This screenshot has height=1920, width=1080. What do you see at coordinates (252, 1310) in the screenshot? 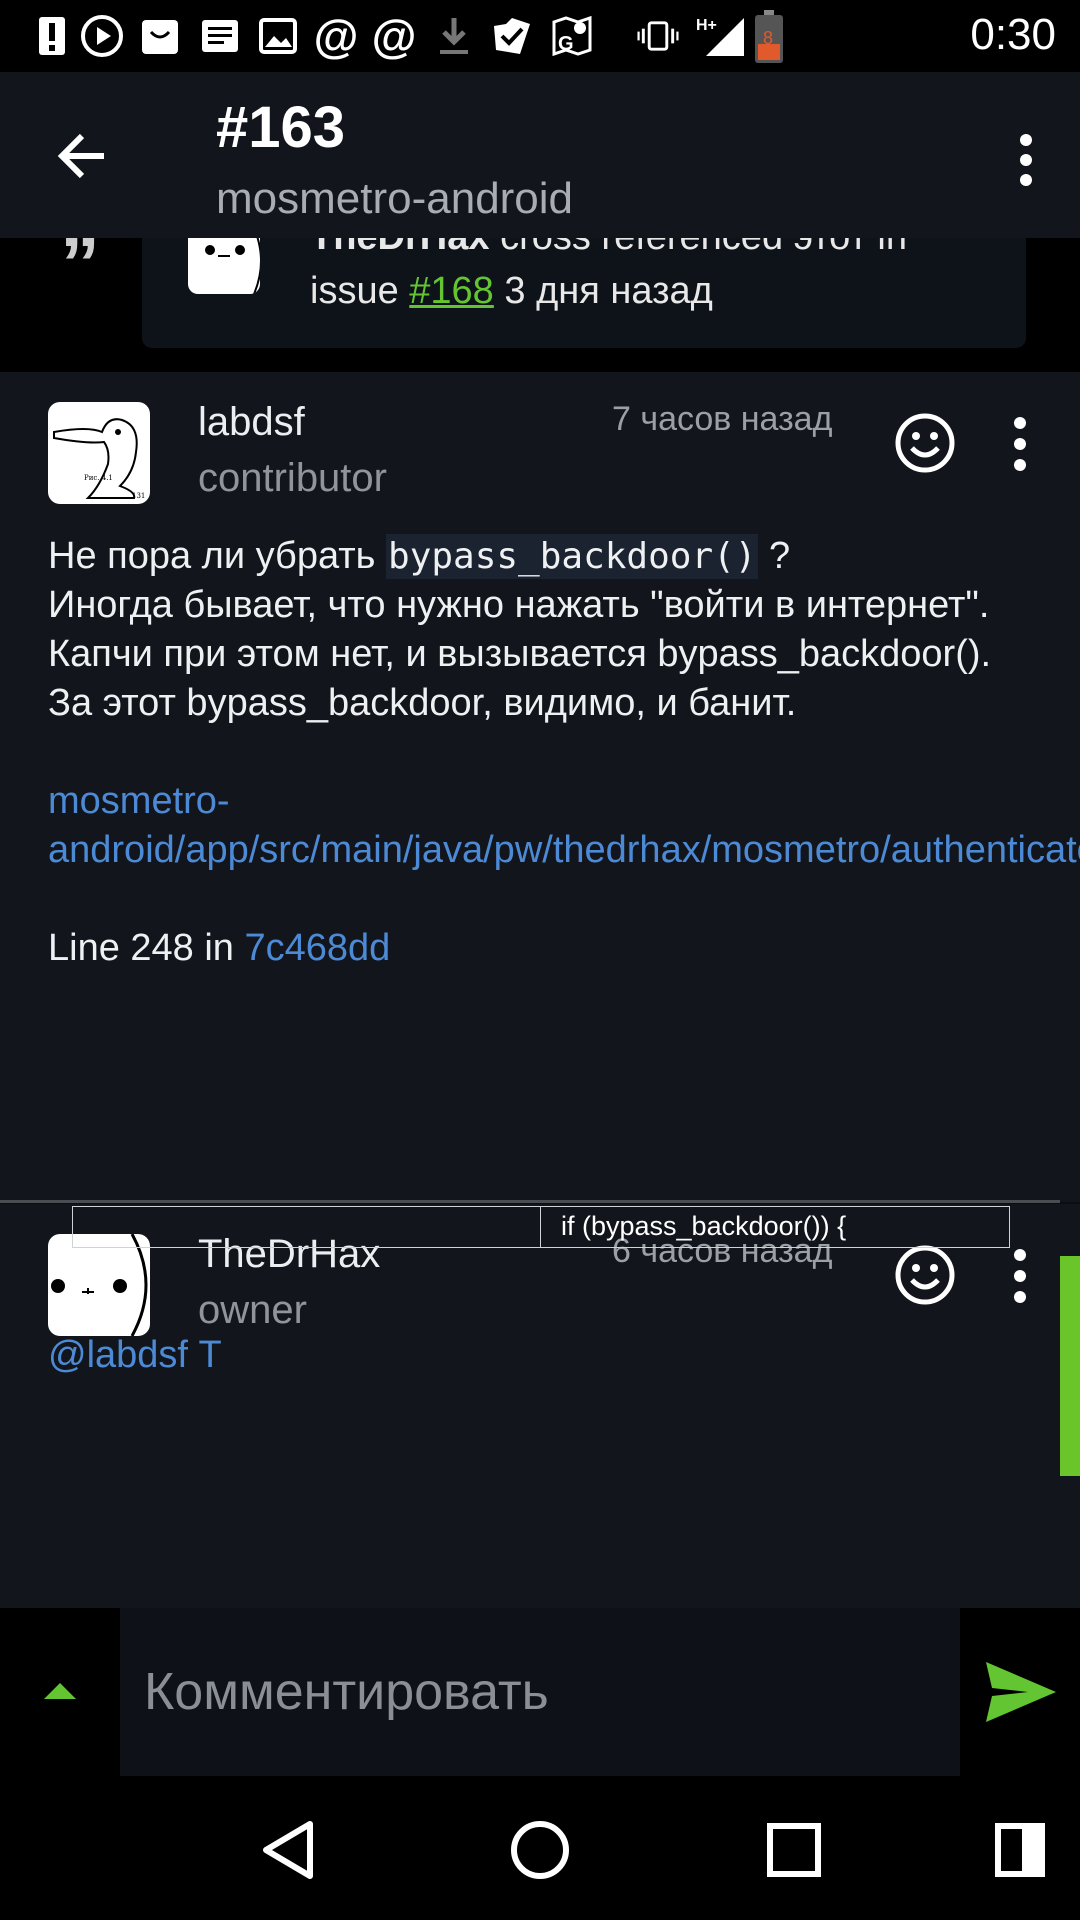
I see `author-role: owner` at bounding box center [252, 1310].